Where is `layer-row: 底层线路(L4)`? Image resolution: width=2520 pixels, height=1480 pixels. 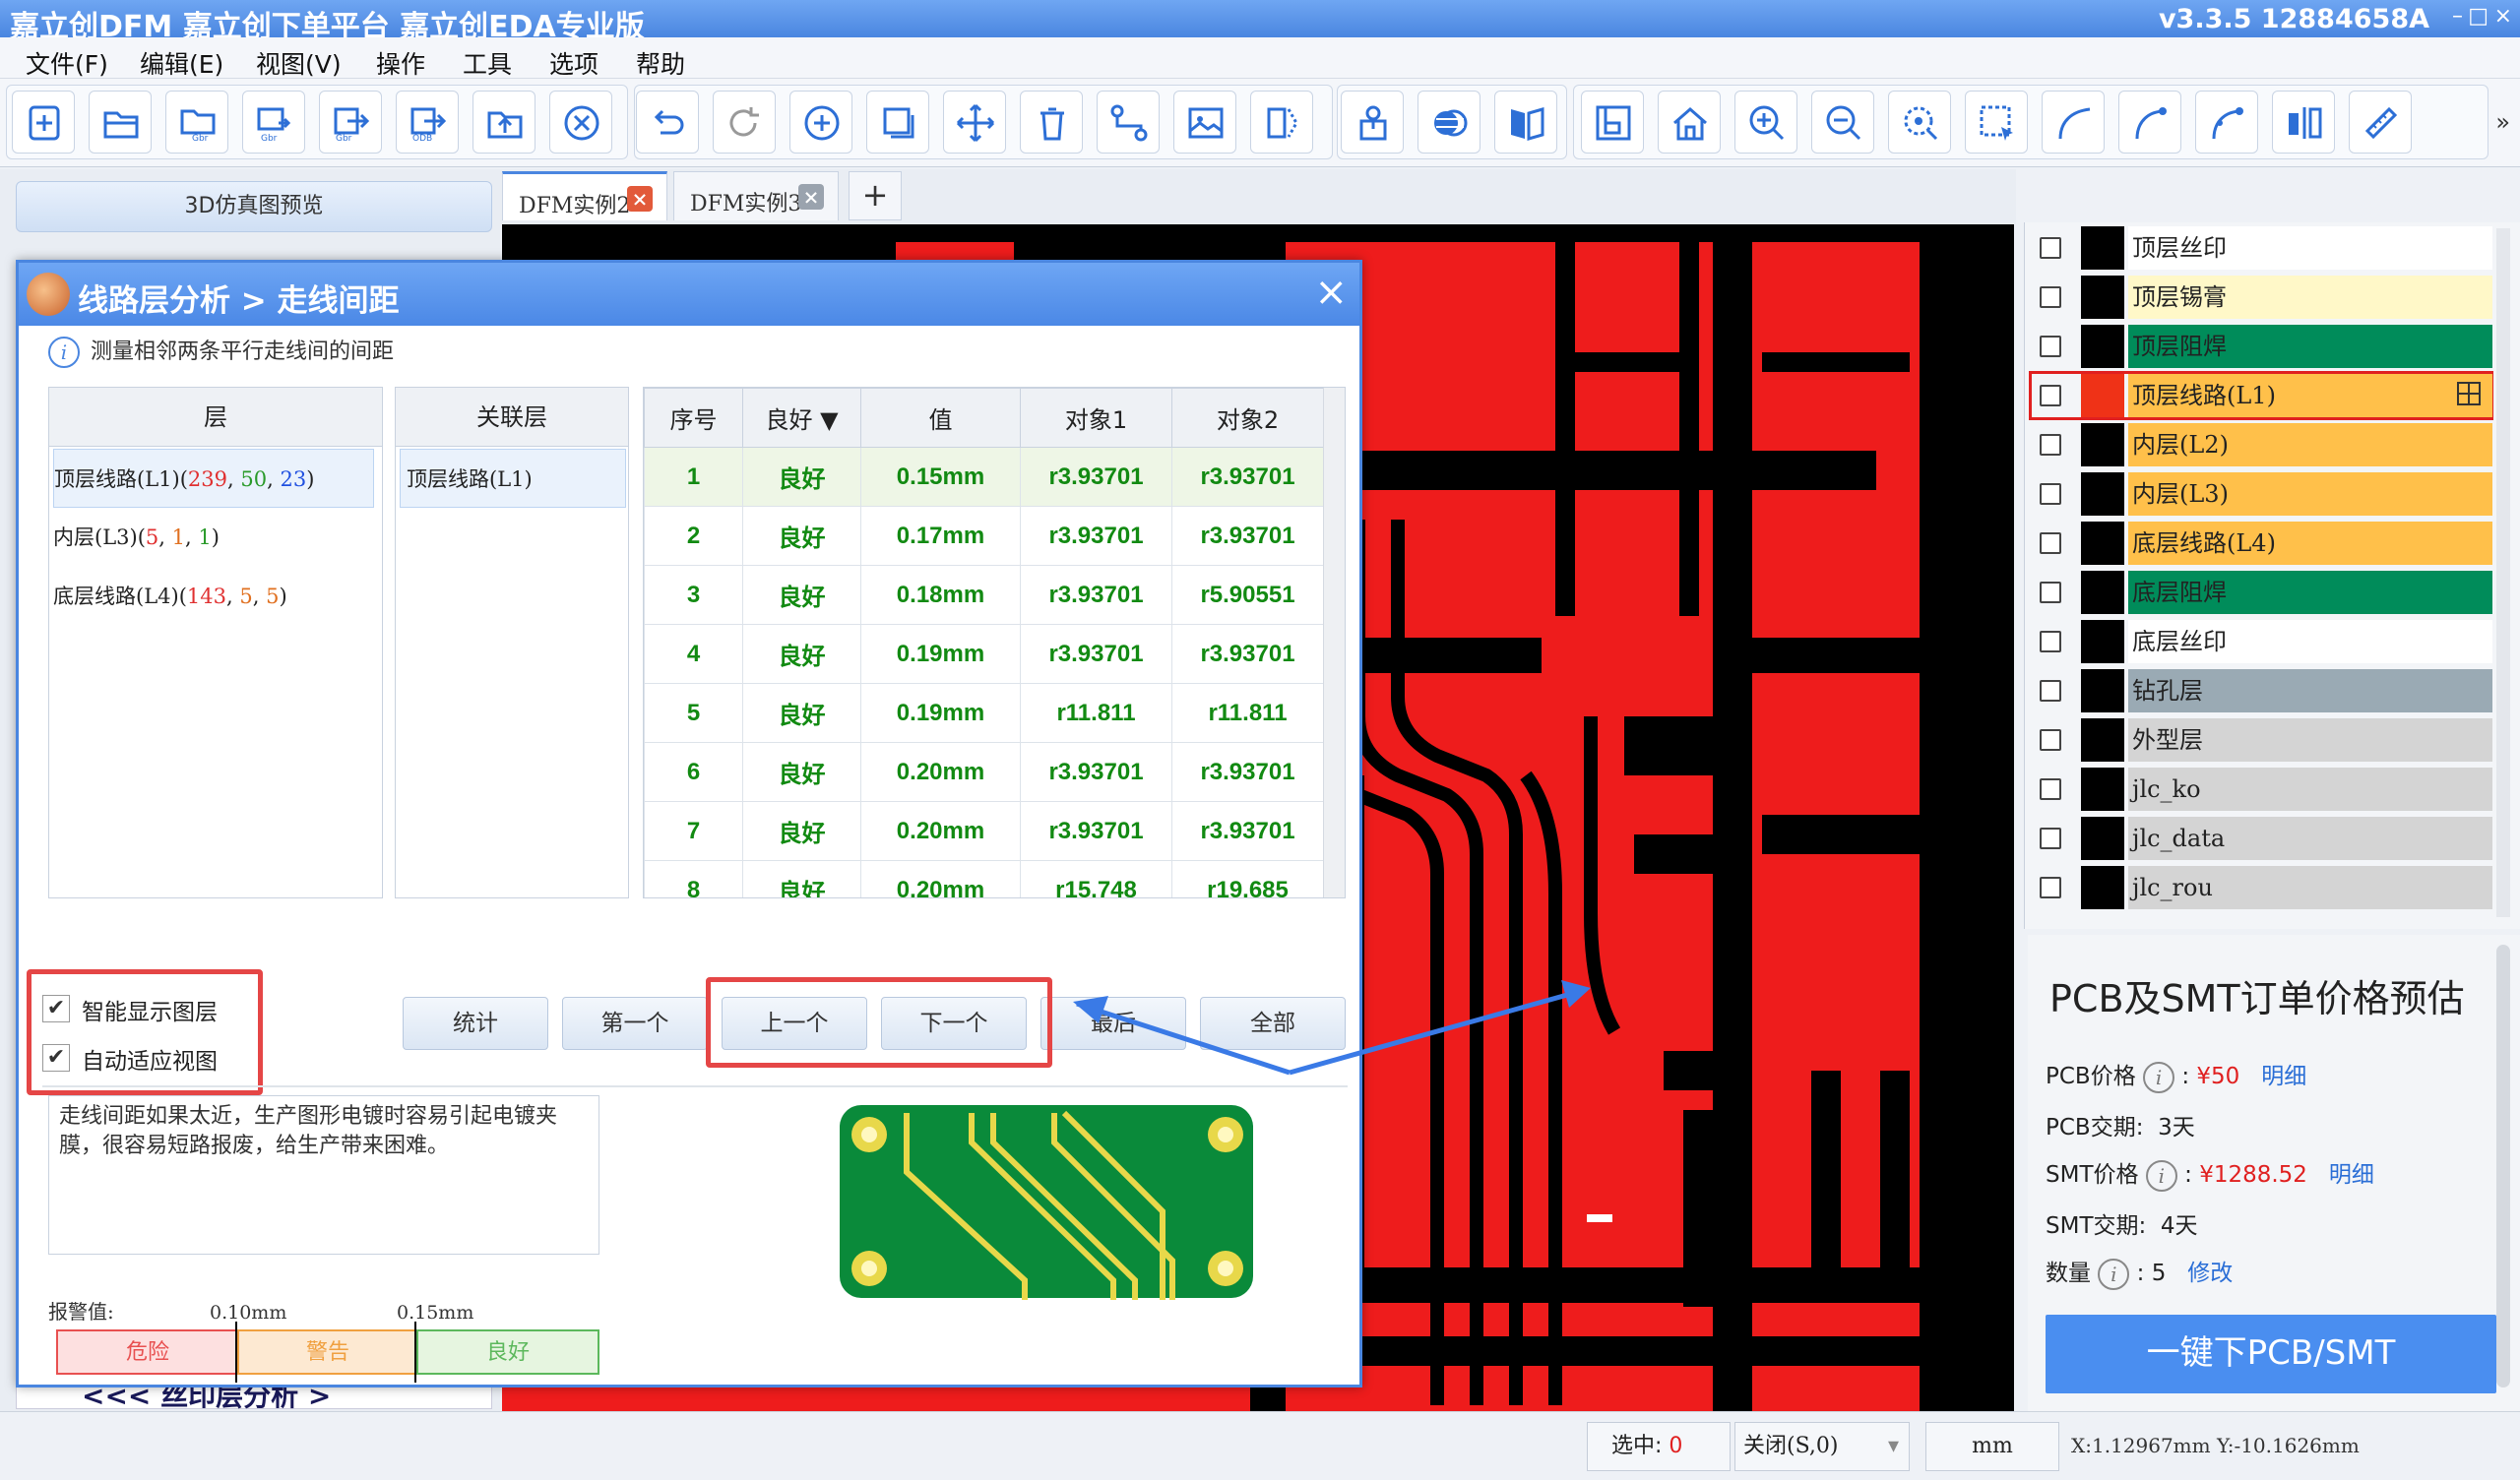
layer-row: 底层线路(L4) is located at coordinates (2261, 543).